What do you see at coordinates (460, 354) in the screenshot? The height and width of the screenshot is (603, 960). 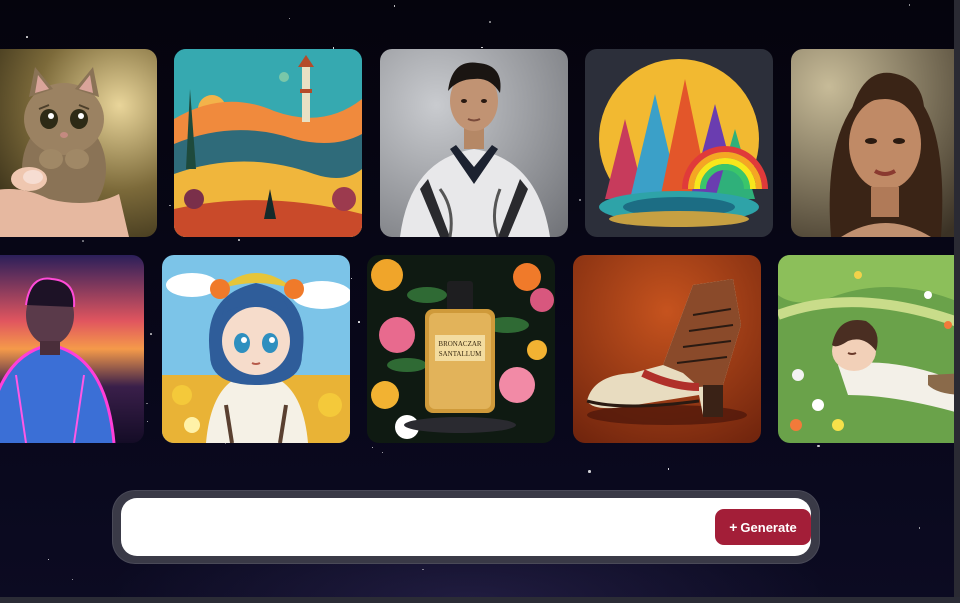 I see `perfume-label-line2: SANTALLUM` at bounding box center [460, 354].